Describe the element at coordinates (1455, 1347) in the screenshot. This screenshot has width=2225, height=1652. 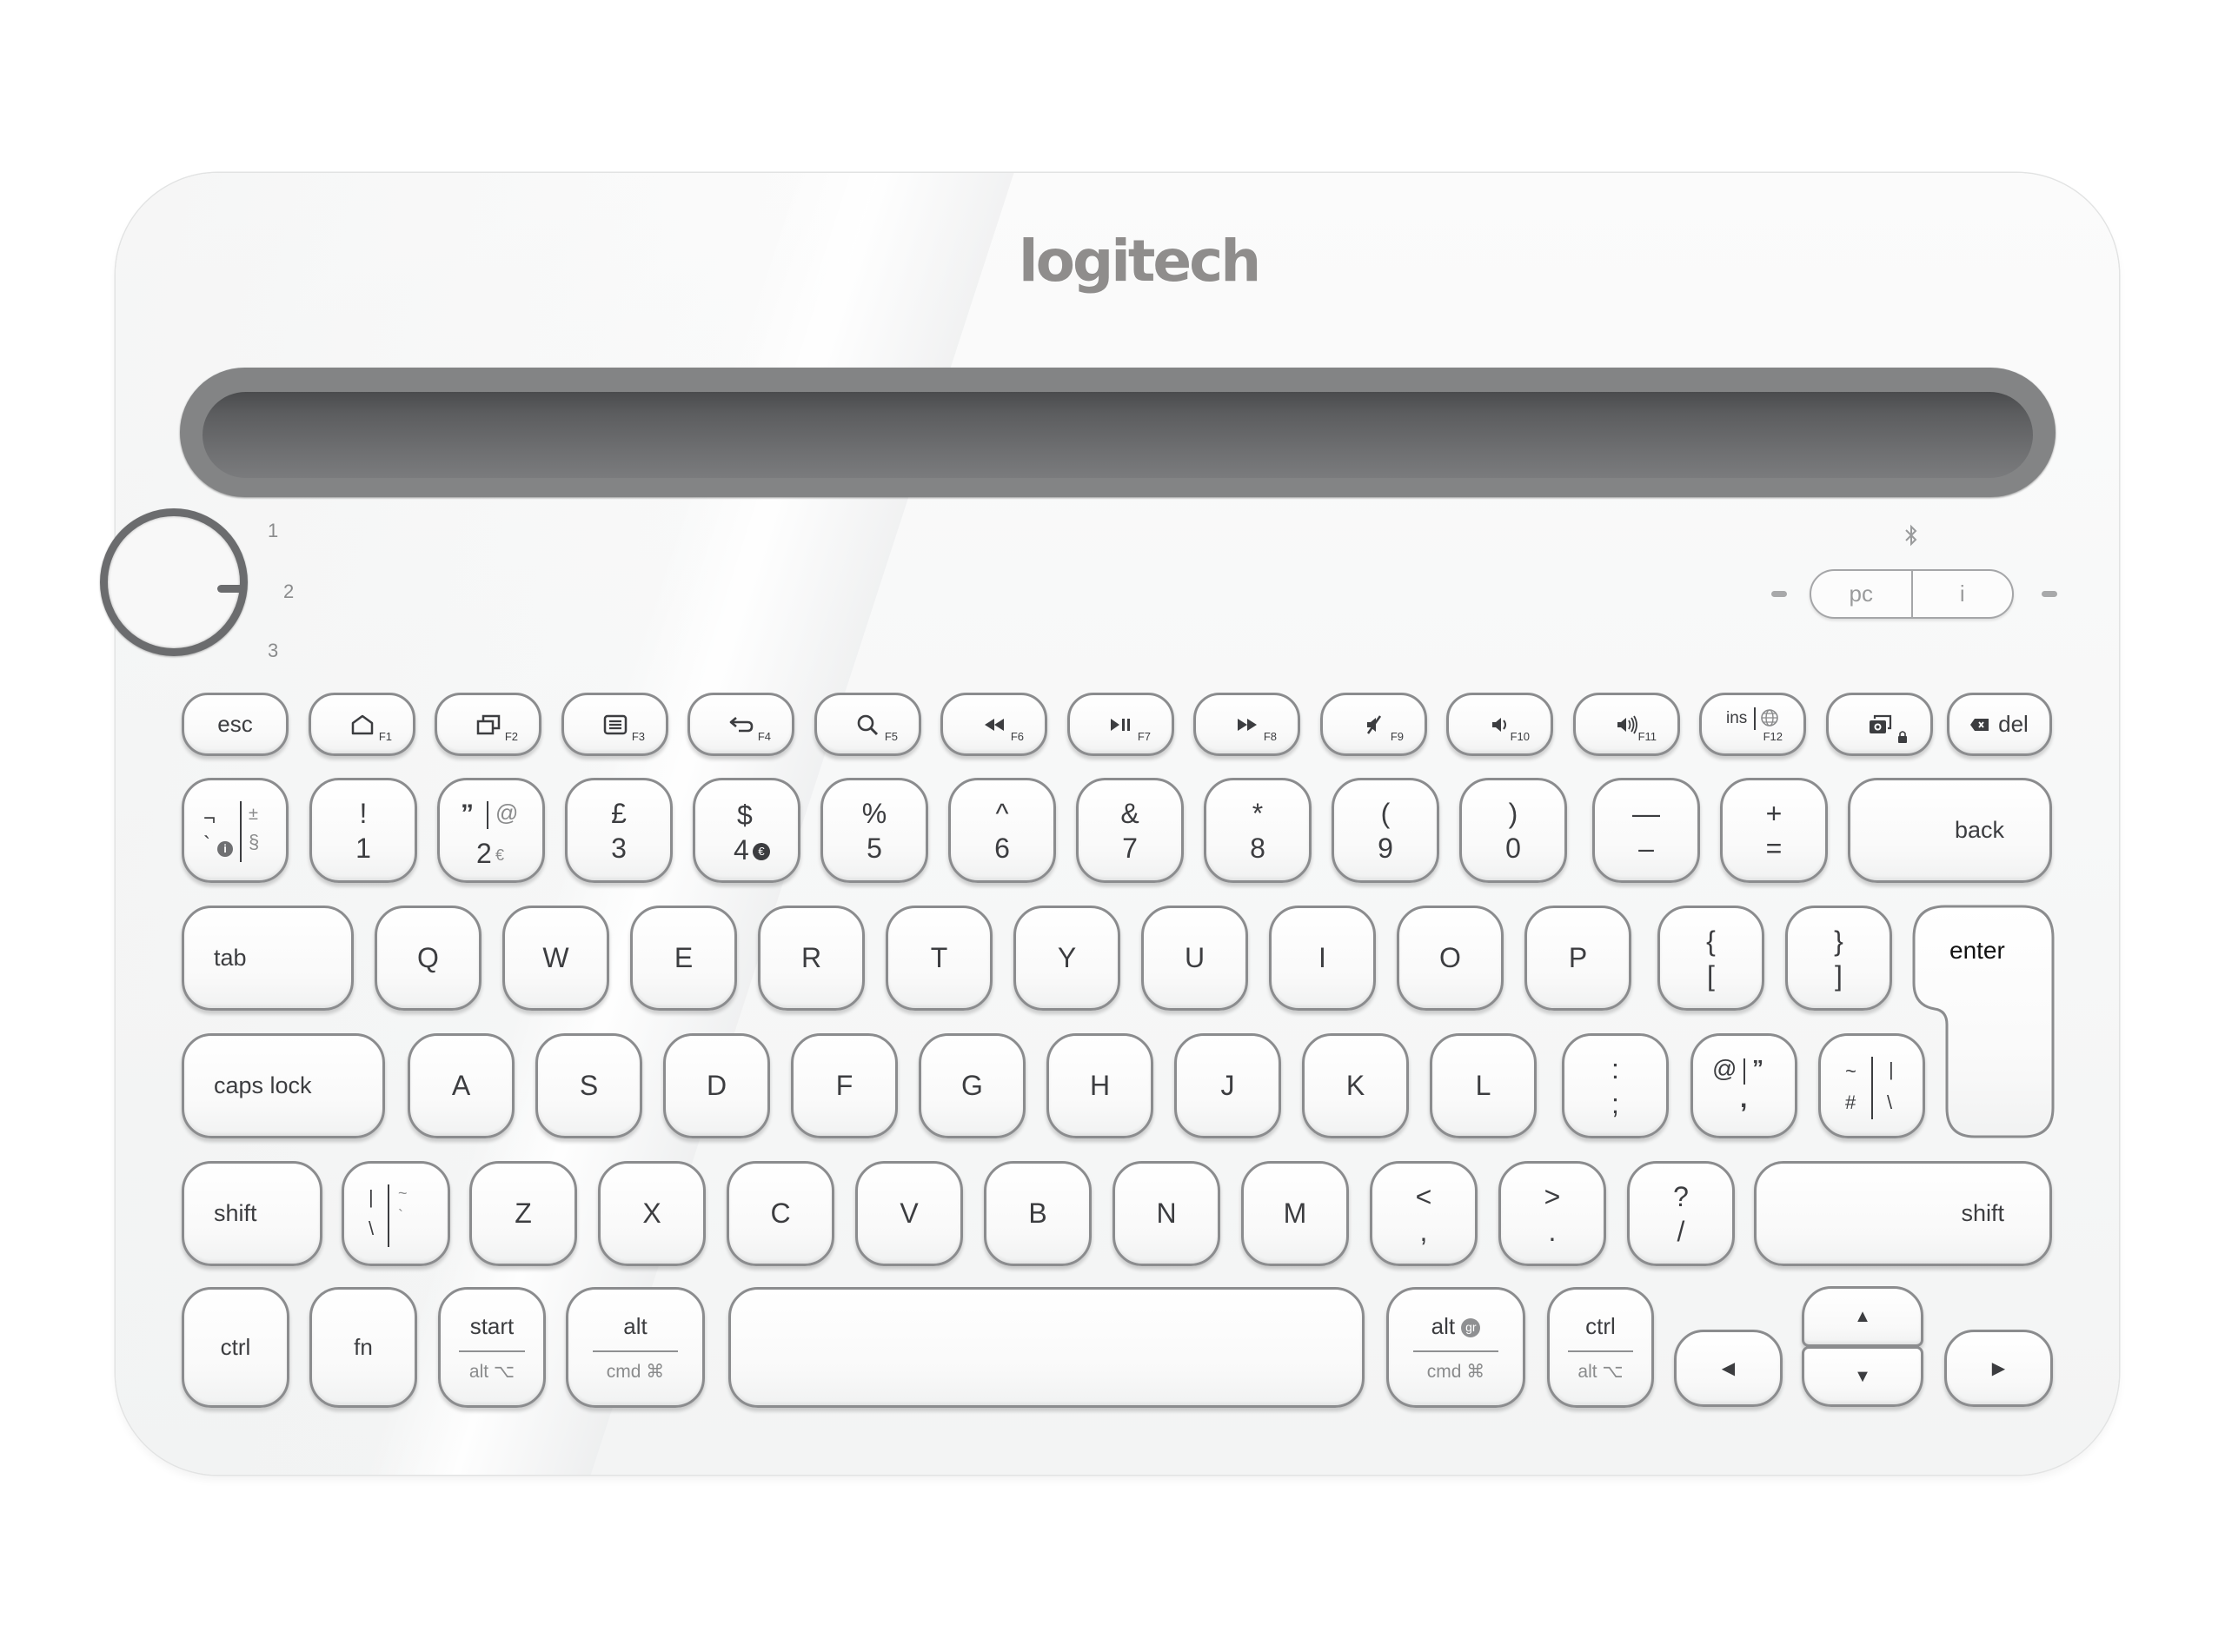
I see `key-alt-gr: alt gr cmd ⌘` at that location.